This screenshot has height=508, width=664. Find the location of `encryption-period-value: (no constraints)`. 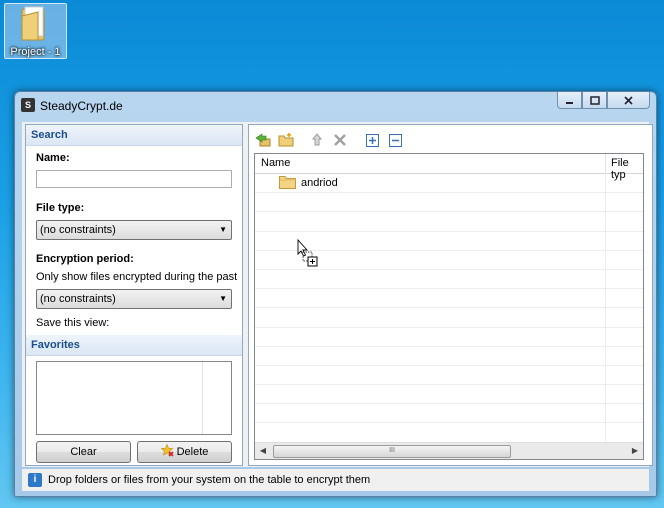

encryption-period-value: (no constraints) is located at coordinates (78, 299).